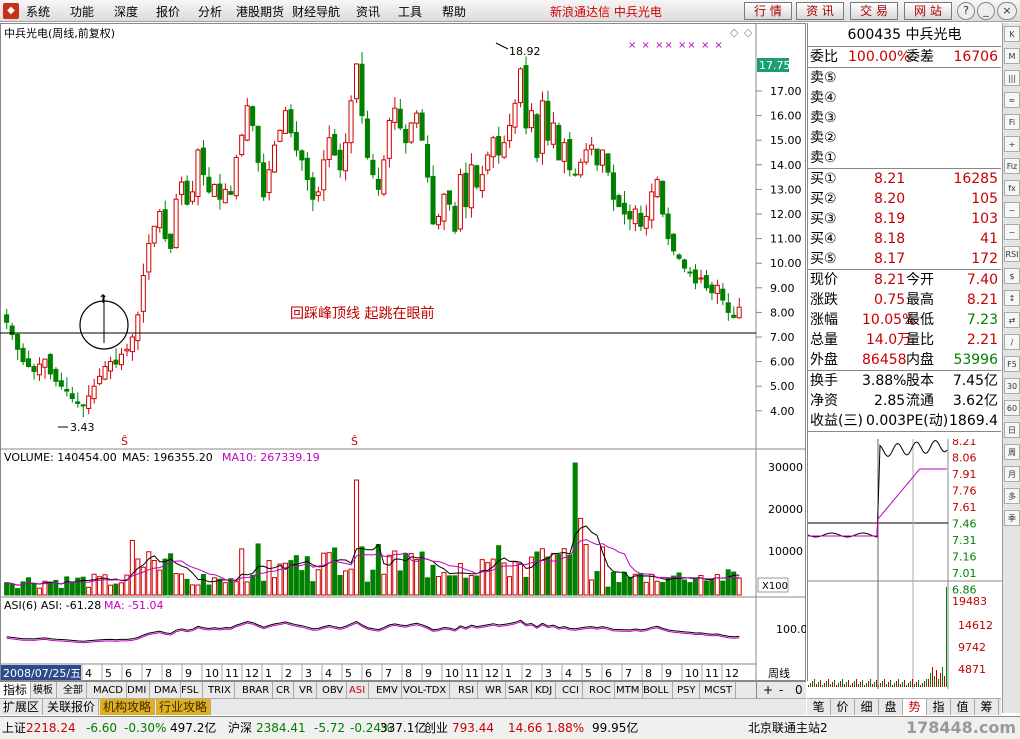 This screenshot has width=1020, height=739. I want to click on side-tool-icon: $, so click(1012, 276).